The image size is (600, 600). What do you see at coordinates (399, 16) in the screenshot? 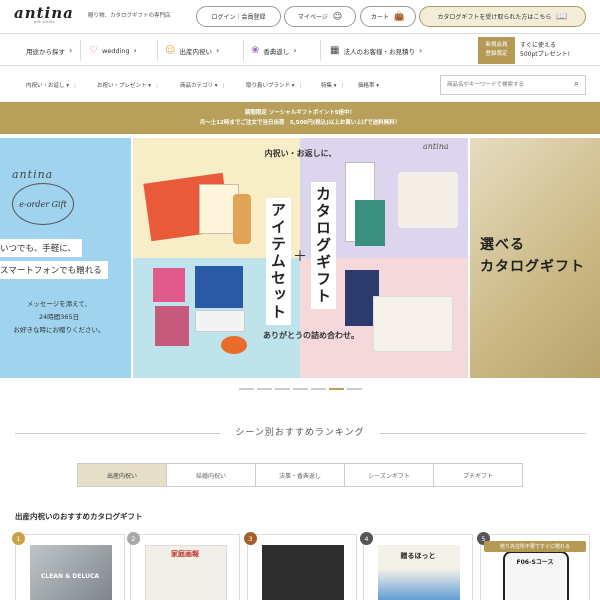
I see `bag-icon: 👜` at bounding box center [399, 16].